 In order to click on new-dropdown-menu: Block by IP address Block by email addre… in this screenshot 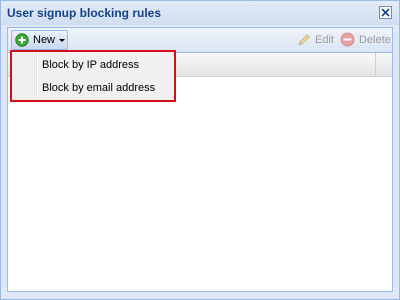, I will do `click(93, 76)`.